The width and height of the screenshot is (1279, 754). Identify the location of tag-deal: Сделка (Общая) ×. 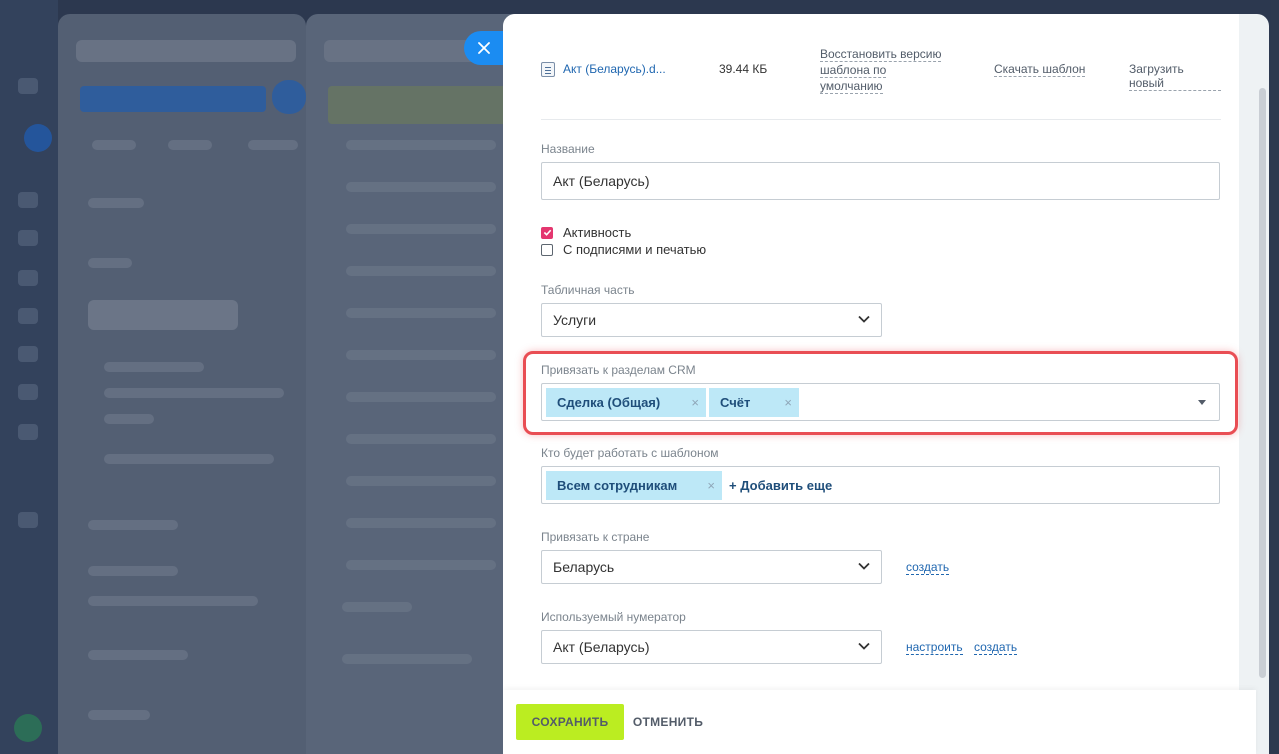
(626, 402).